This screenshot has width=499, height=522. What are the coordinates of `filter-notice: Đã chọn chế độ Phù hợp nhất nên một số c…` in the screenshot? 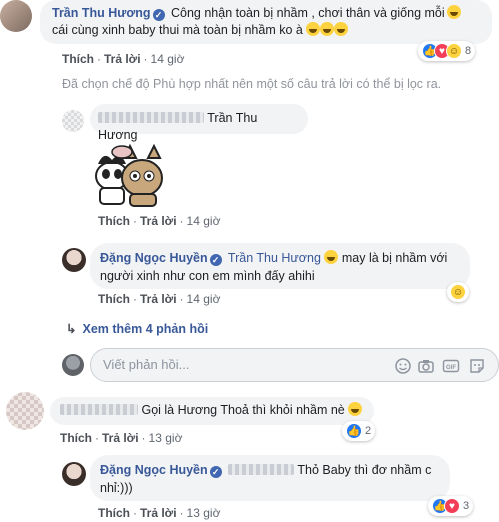 It's located at (252, 84).